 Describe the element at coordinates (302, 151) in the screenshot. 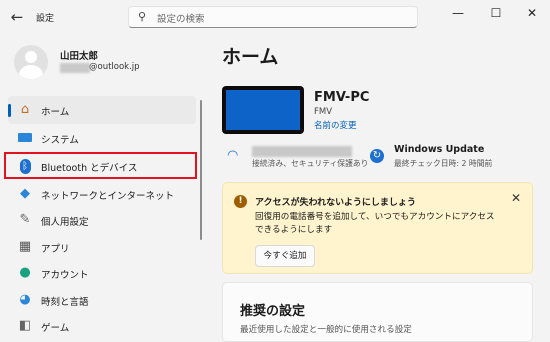

I see `network-name-redacted` at that location.